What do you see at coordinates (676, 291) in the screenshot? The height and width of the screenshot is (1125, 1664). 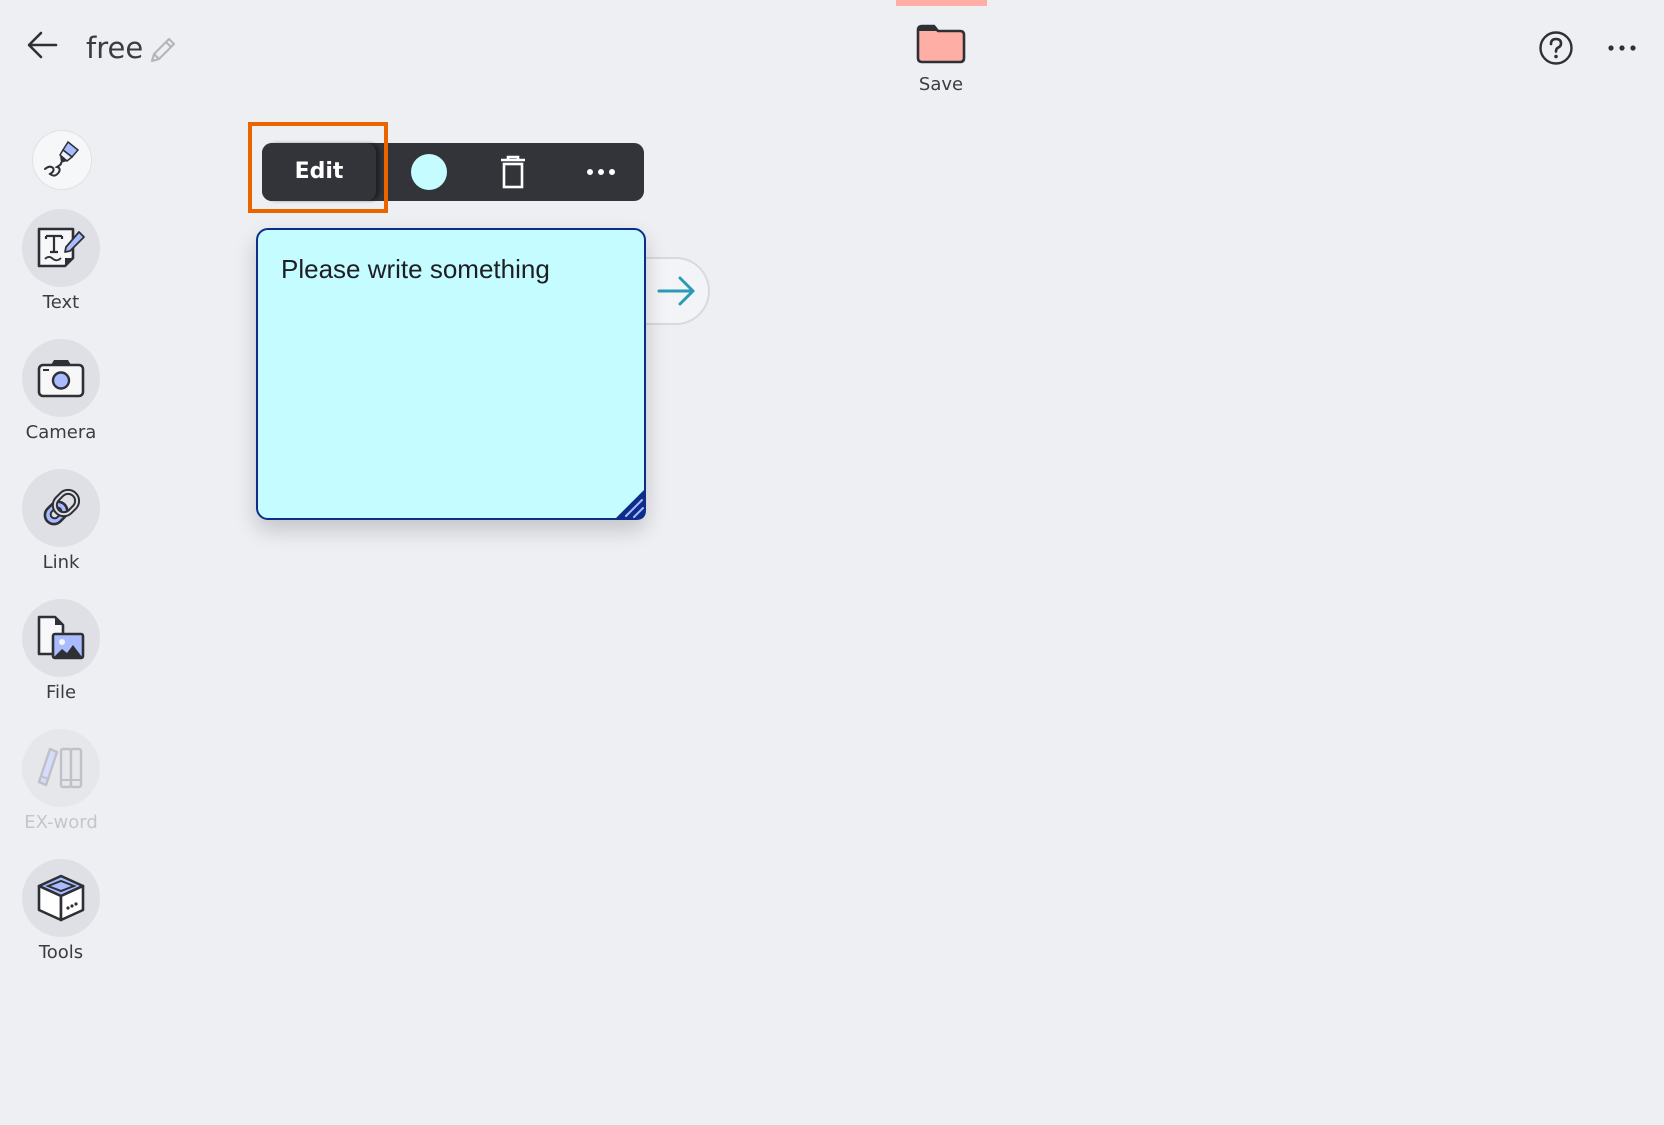 I see `arrow-right-icon` at bounding box center [676, 291].